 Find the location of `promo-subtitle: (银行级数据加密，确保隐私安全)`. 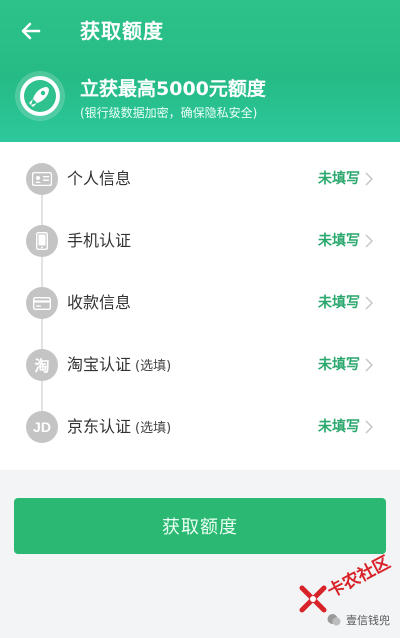

promo-subtitle: (银行级数据加密，确保隐私安全) is located at coordinates (169, 113).